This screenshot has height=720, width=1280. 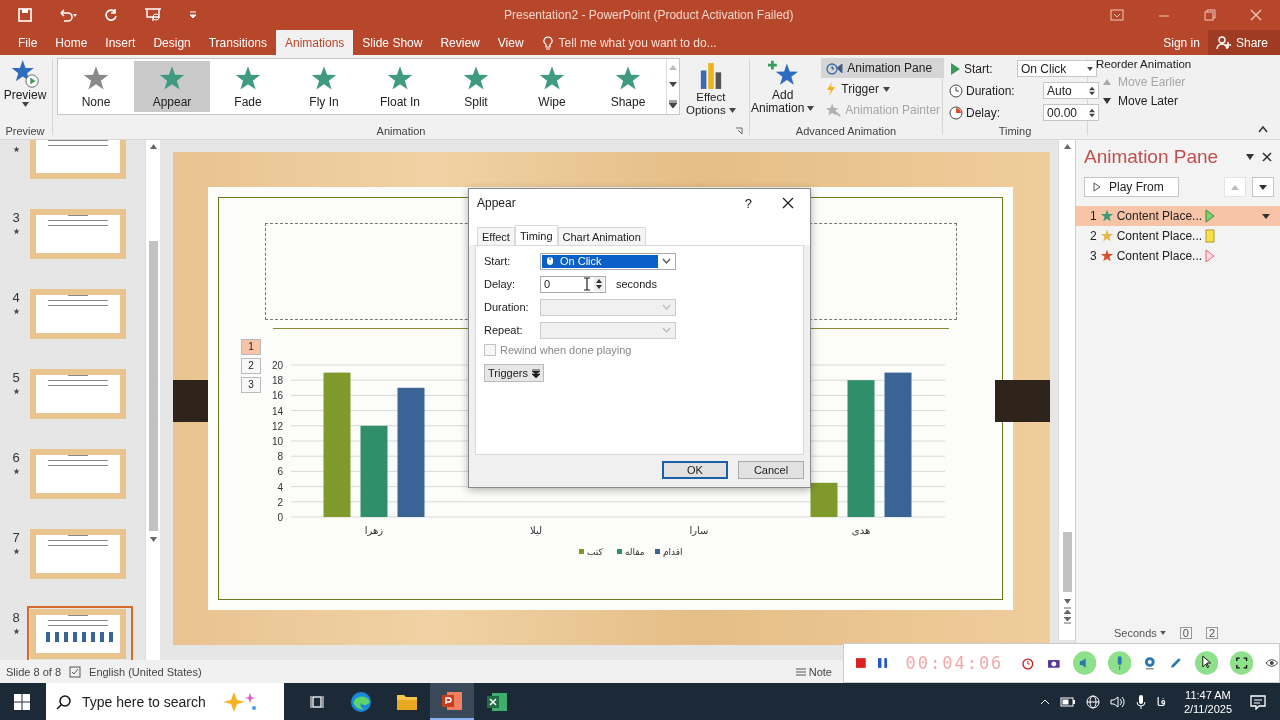 What do you see at coordinates (1066, 390) in the screenshot?
I see `slide-scrollbar` at bounding box center [1066, 390].